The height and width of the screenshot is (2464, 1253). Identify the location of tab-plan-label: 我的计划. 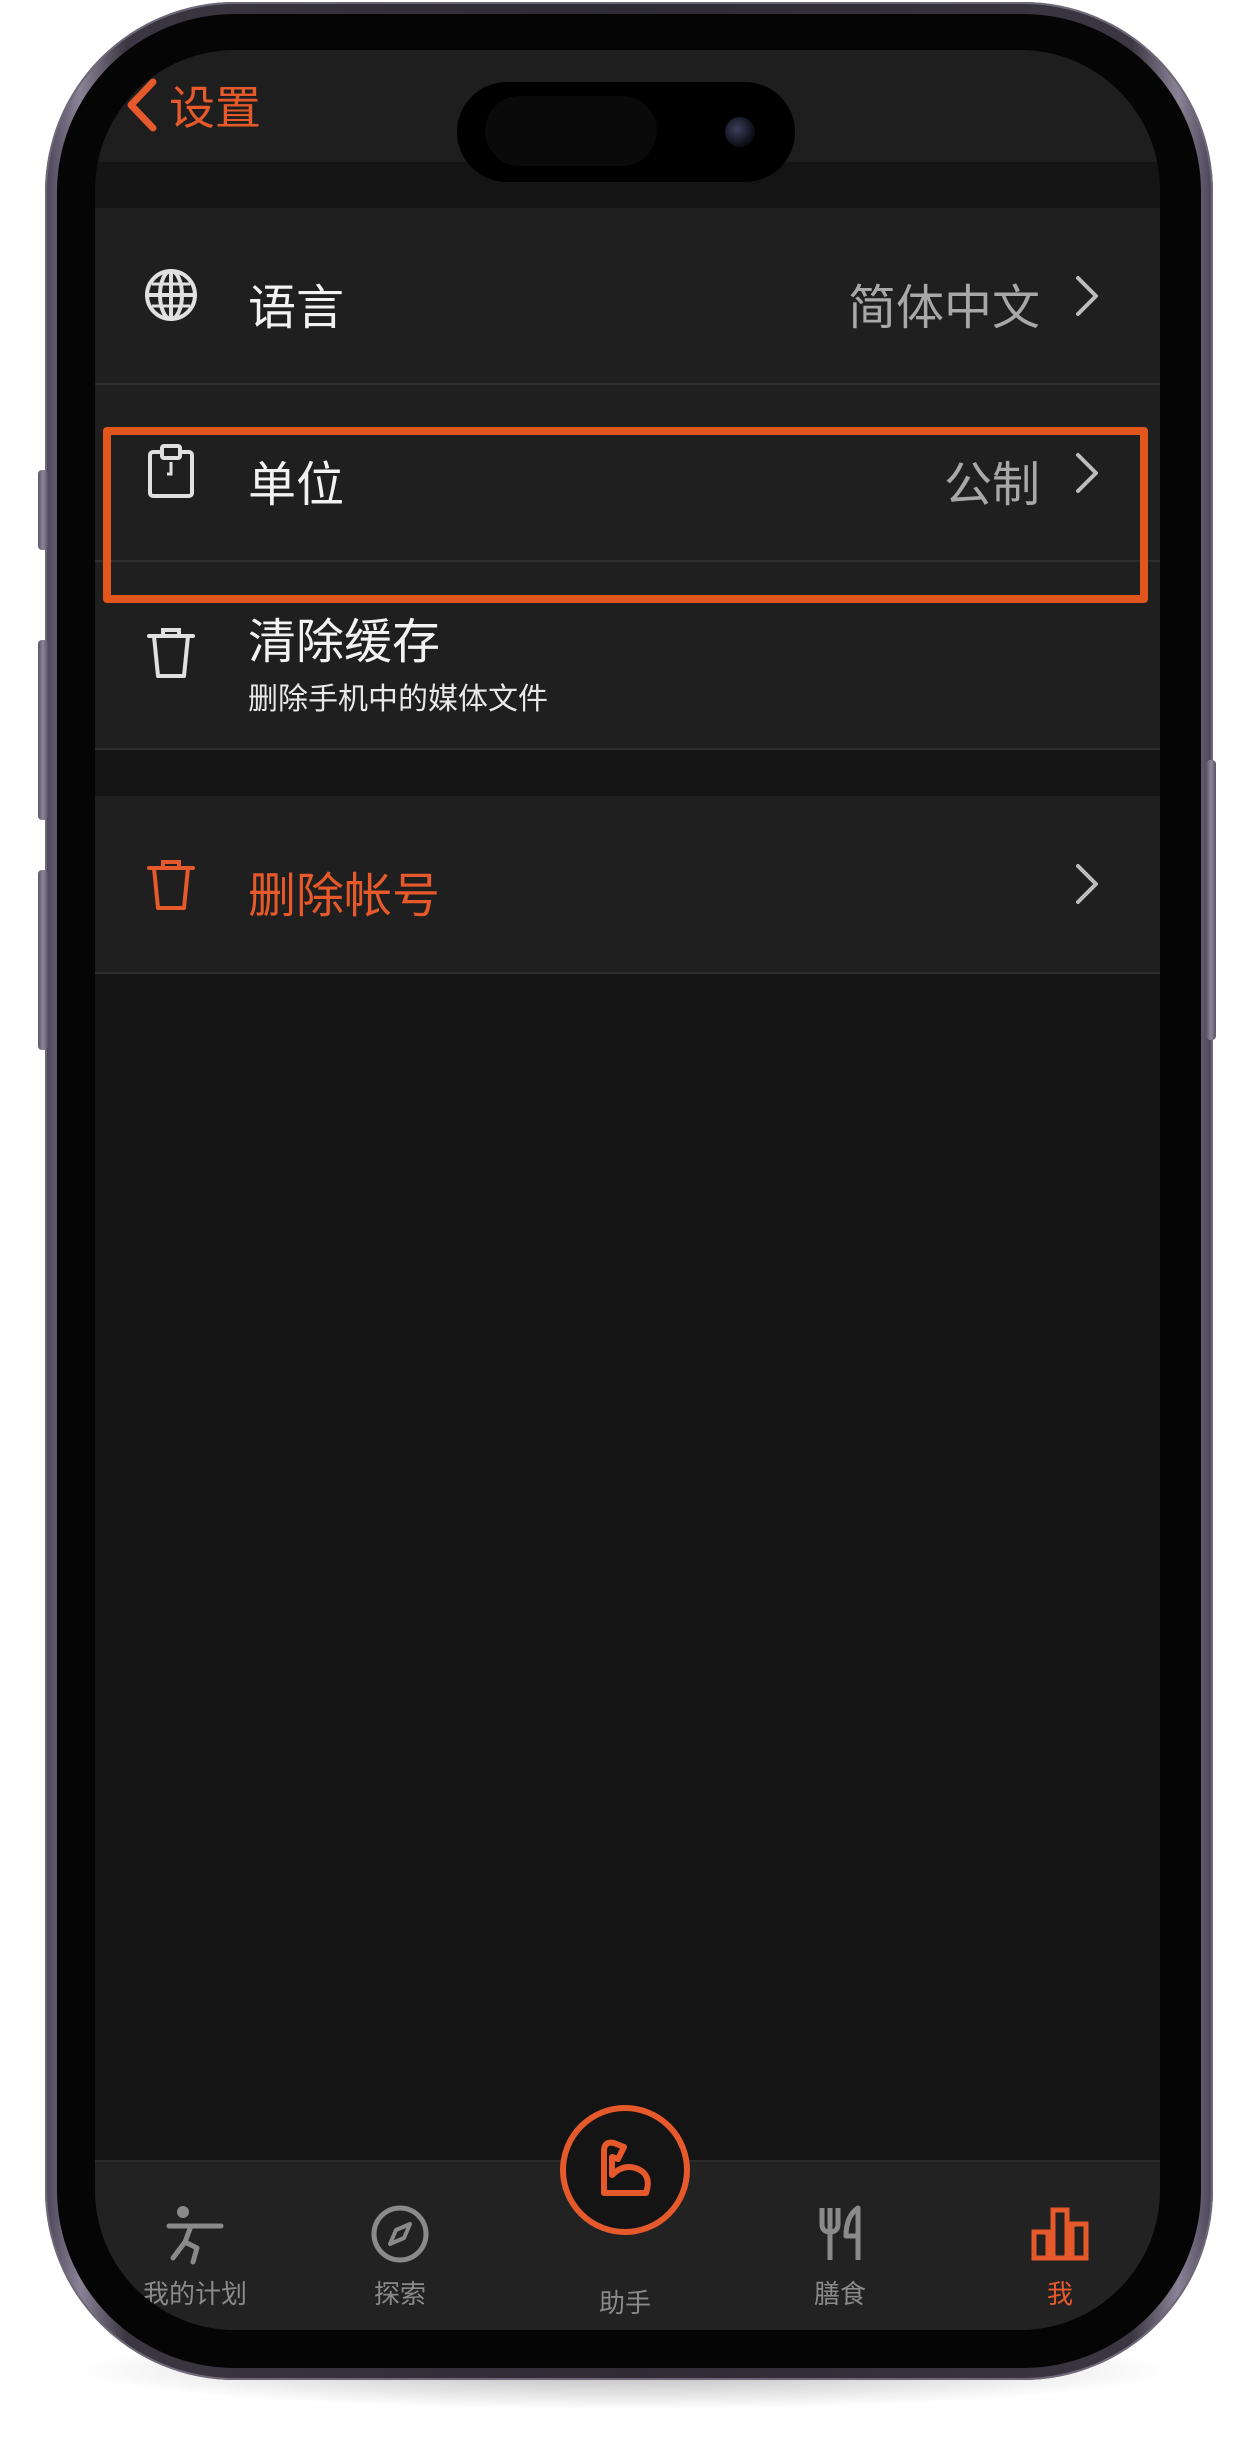
(194, 2295).